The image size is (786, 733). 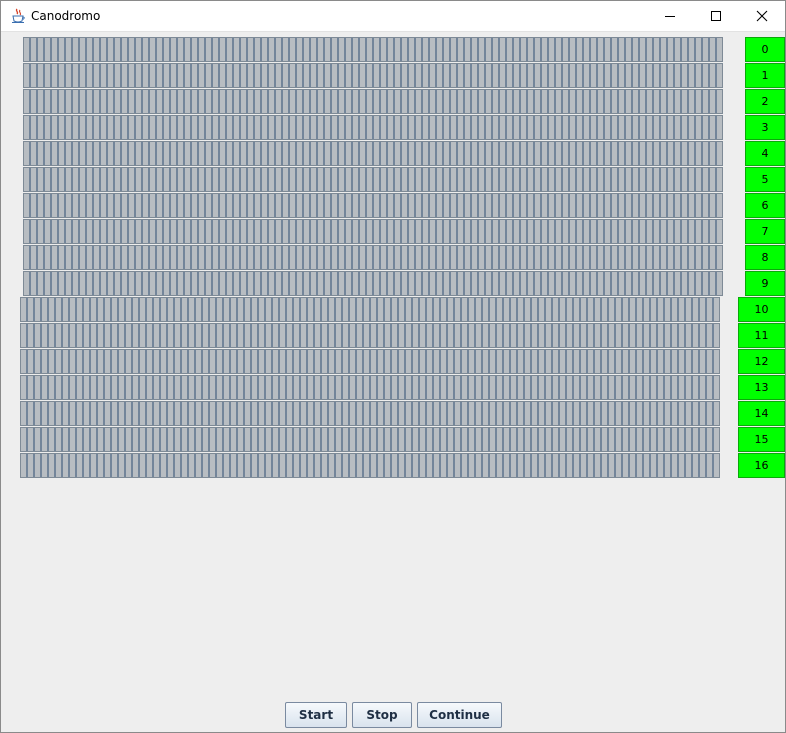 What do you see at coordinates (765, 179) in the screenshot?
I see `lane-number-box: 5` at bounding box center [765, 179].